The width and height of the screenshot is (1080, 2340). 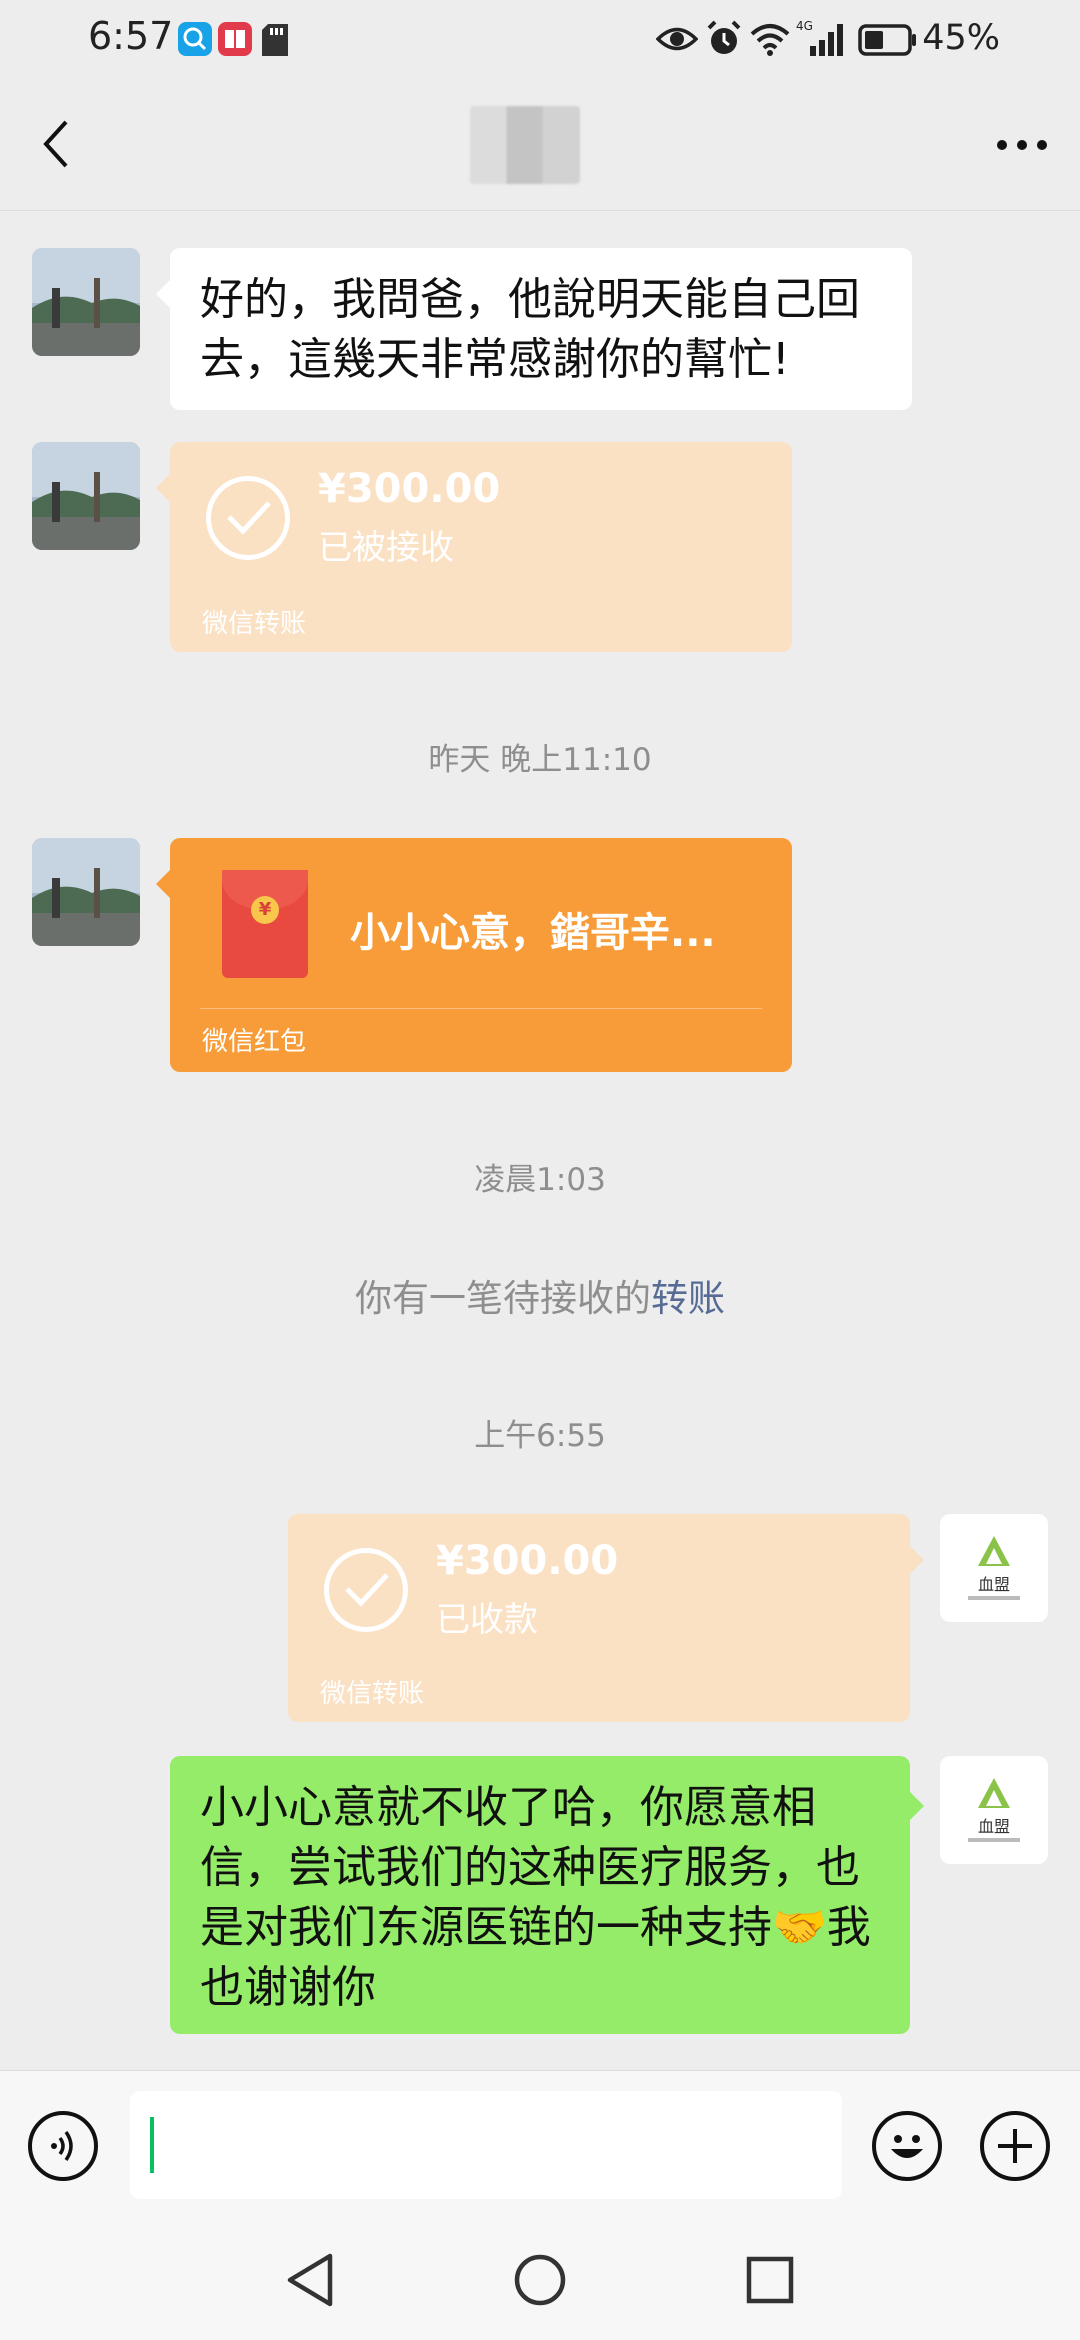 What do you see at coordinates (265, 924) in the screenshot?
I see `red-packet-icon: ¥` at bounding box center [265, 924].